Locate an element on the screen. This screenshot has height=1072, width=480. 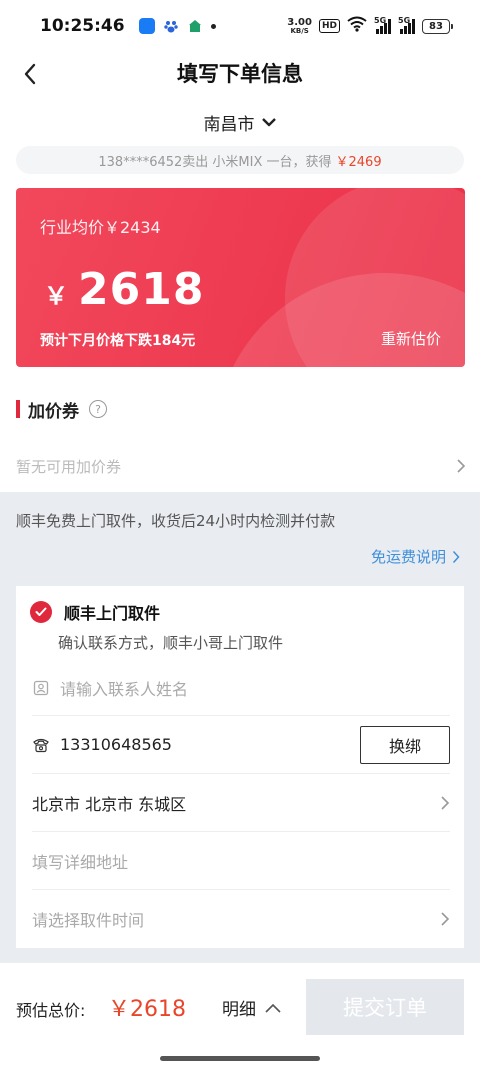
help-icon: ? is located at coordinates (98, 409).